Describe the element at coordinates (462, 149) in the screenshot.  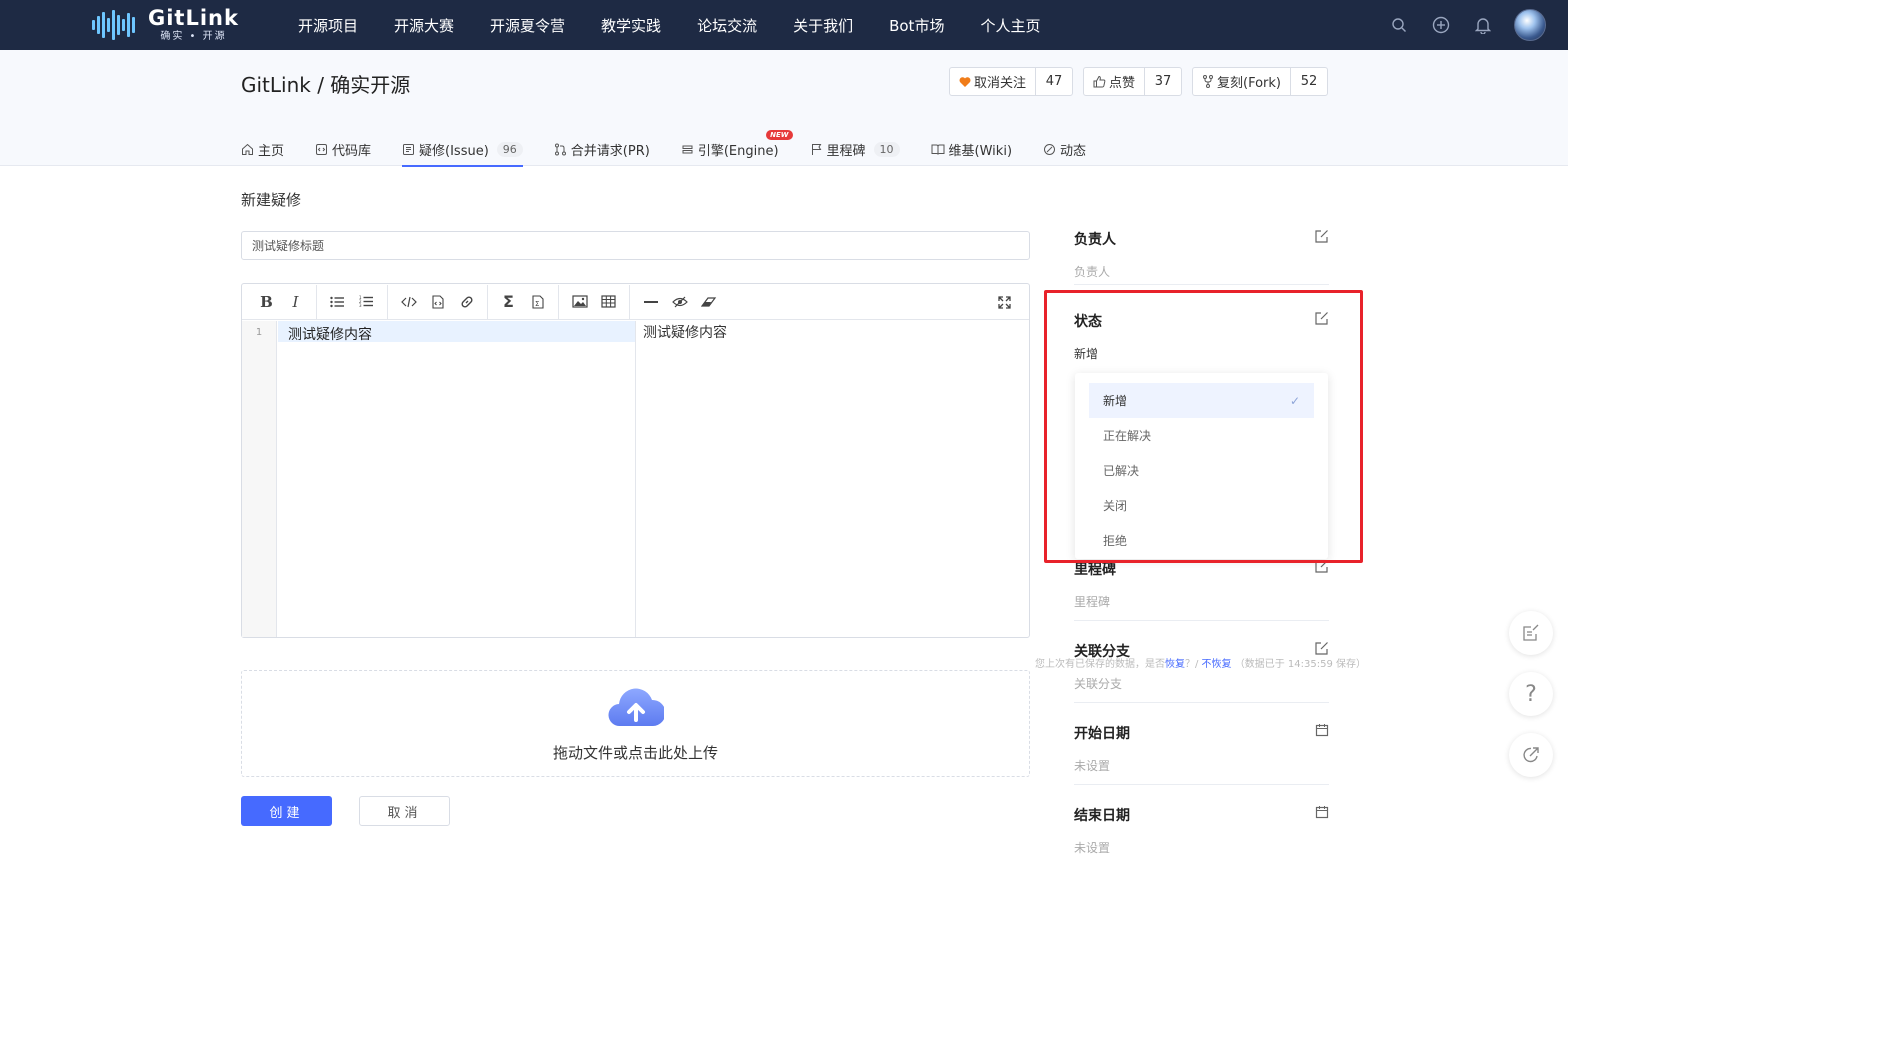
I see `tab-issue: 疑修(Issue) 96` at that location.